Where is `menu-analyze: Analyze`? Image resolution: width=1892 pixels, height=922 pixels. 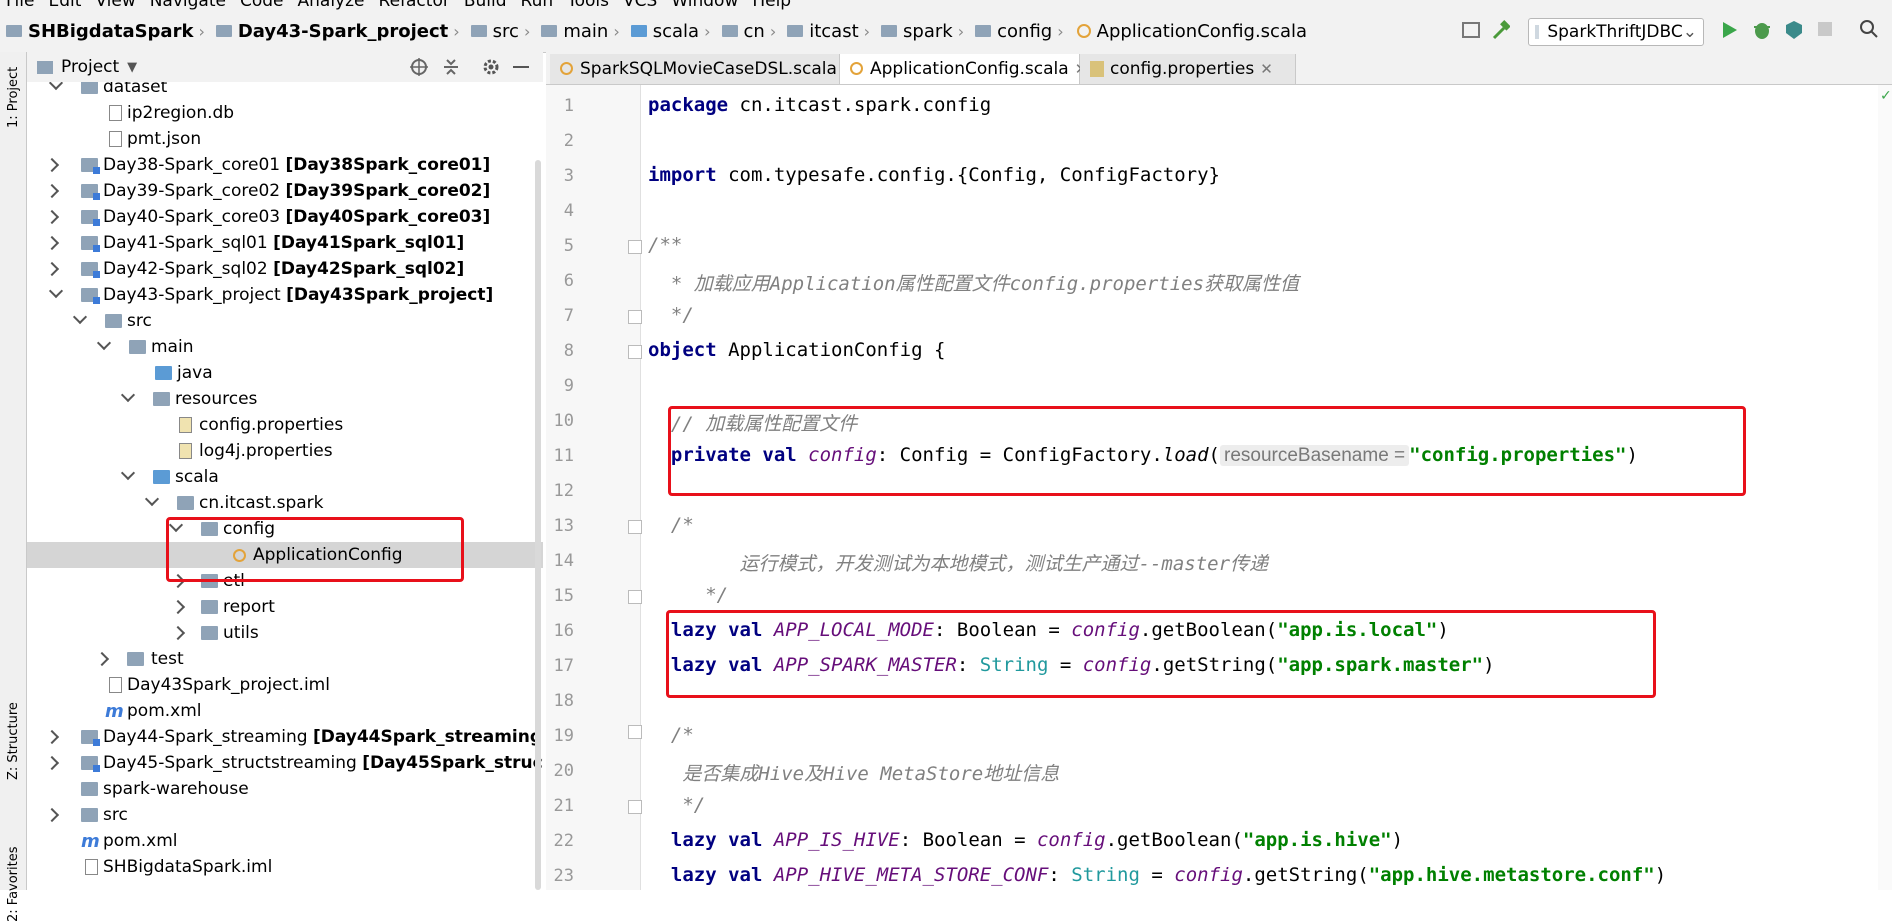
menu-analyze: Analyze is located at coordinates (331, 5).